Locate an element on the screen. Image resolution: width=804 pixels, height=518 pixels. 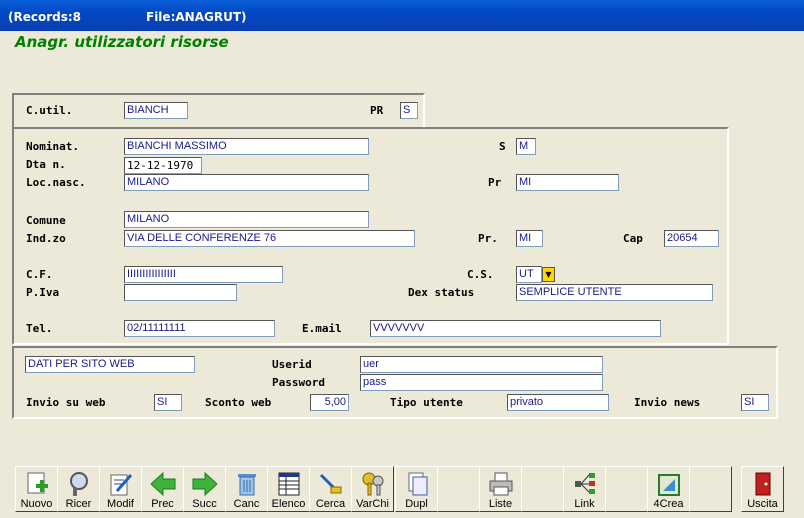
key-panel is located at coordinates (218, 111).